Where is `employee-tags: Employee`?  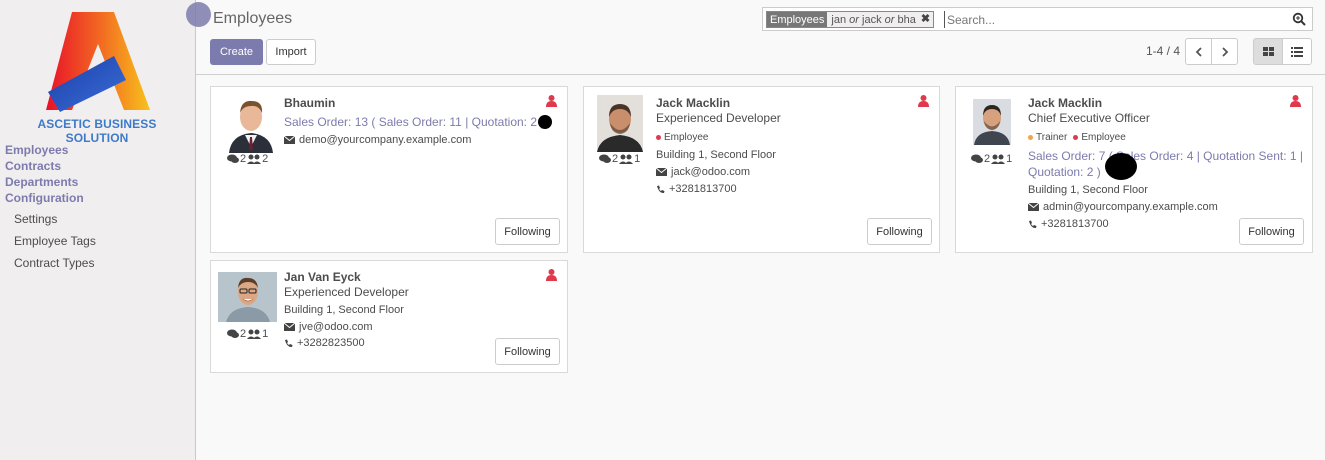
employee-tags: Employee is located at coordinates (682, 137).